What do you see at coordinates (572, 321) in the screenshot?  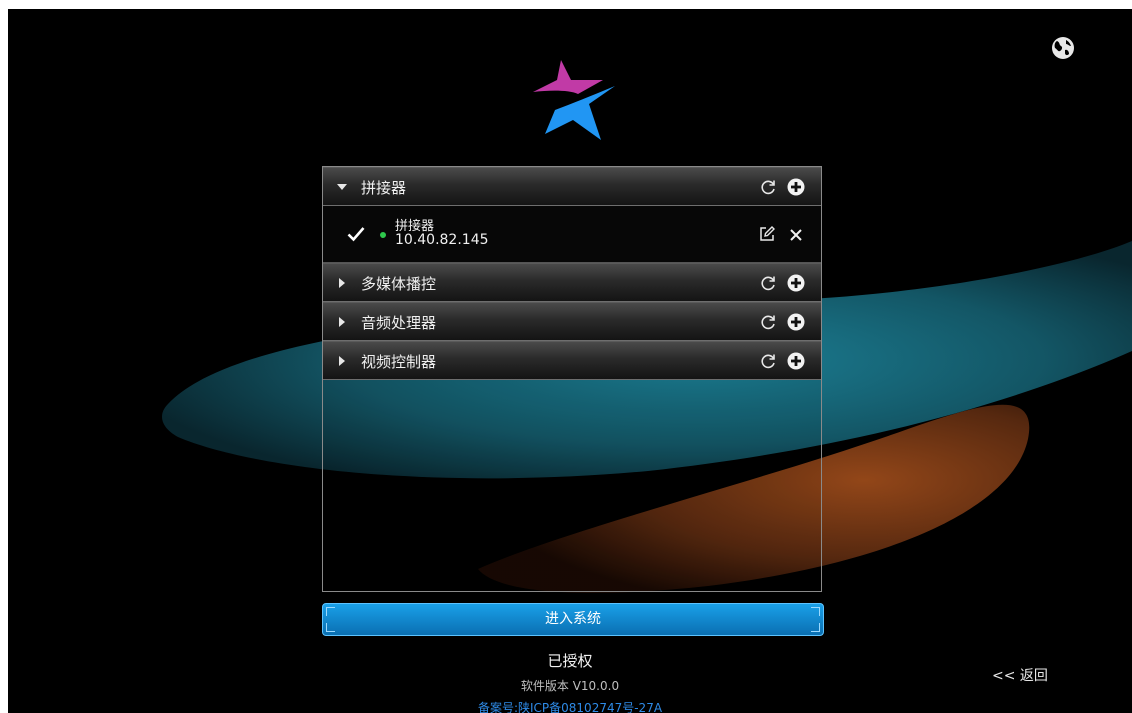 I see `group-header-audio: 音频处理器` at bounding box center [572, 321].